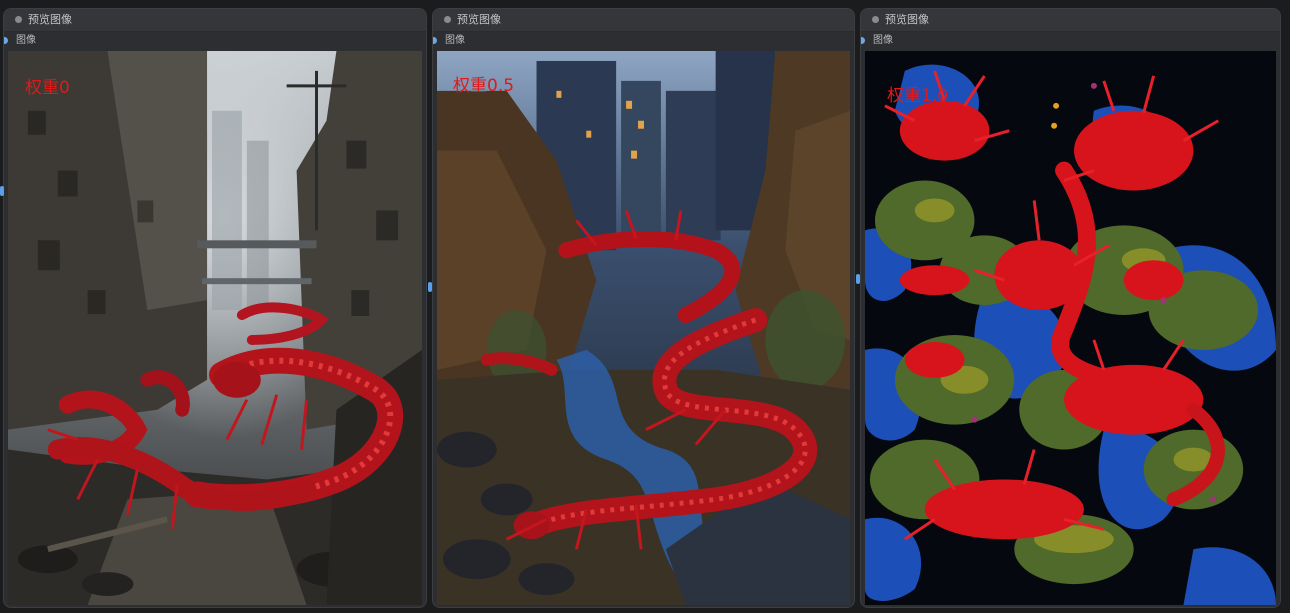 This screenshot has height=613, width=1290. I want to click on link-connector-right, so click(858, 279).